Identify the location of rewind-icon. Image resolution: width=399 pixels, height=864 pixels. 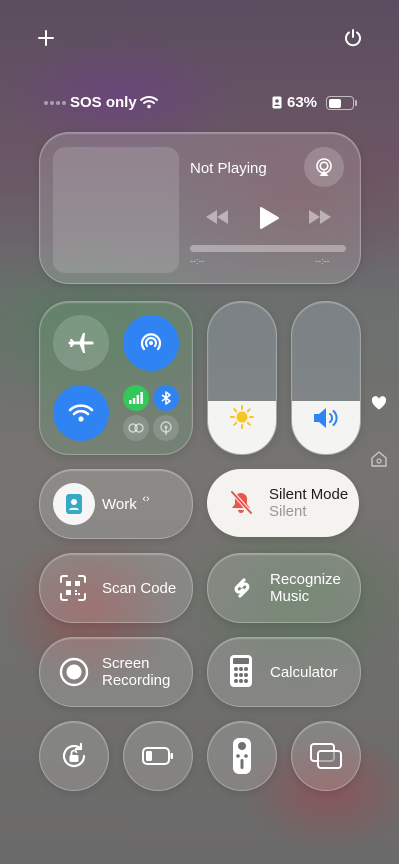
(217, 217).